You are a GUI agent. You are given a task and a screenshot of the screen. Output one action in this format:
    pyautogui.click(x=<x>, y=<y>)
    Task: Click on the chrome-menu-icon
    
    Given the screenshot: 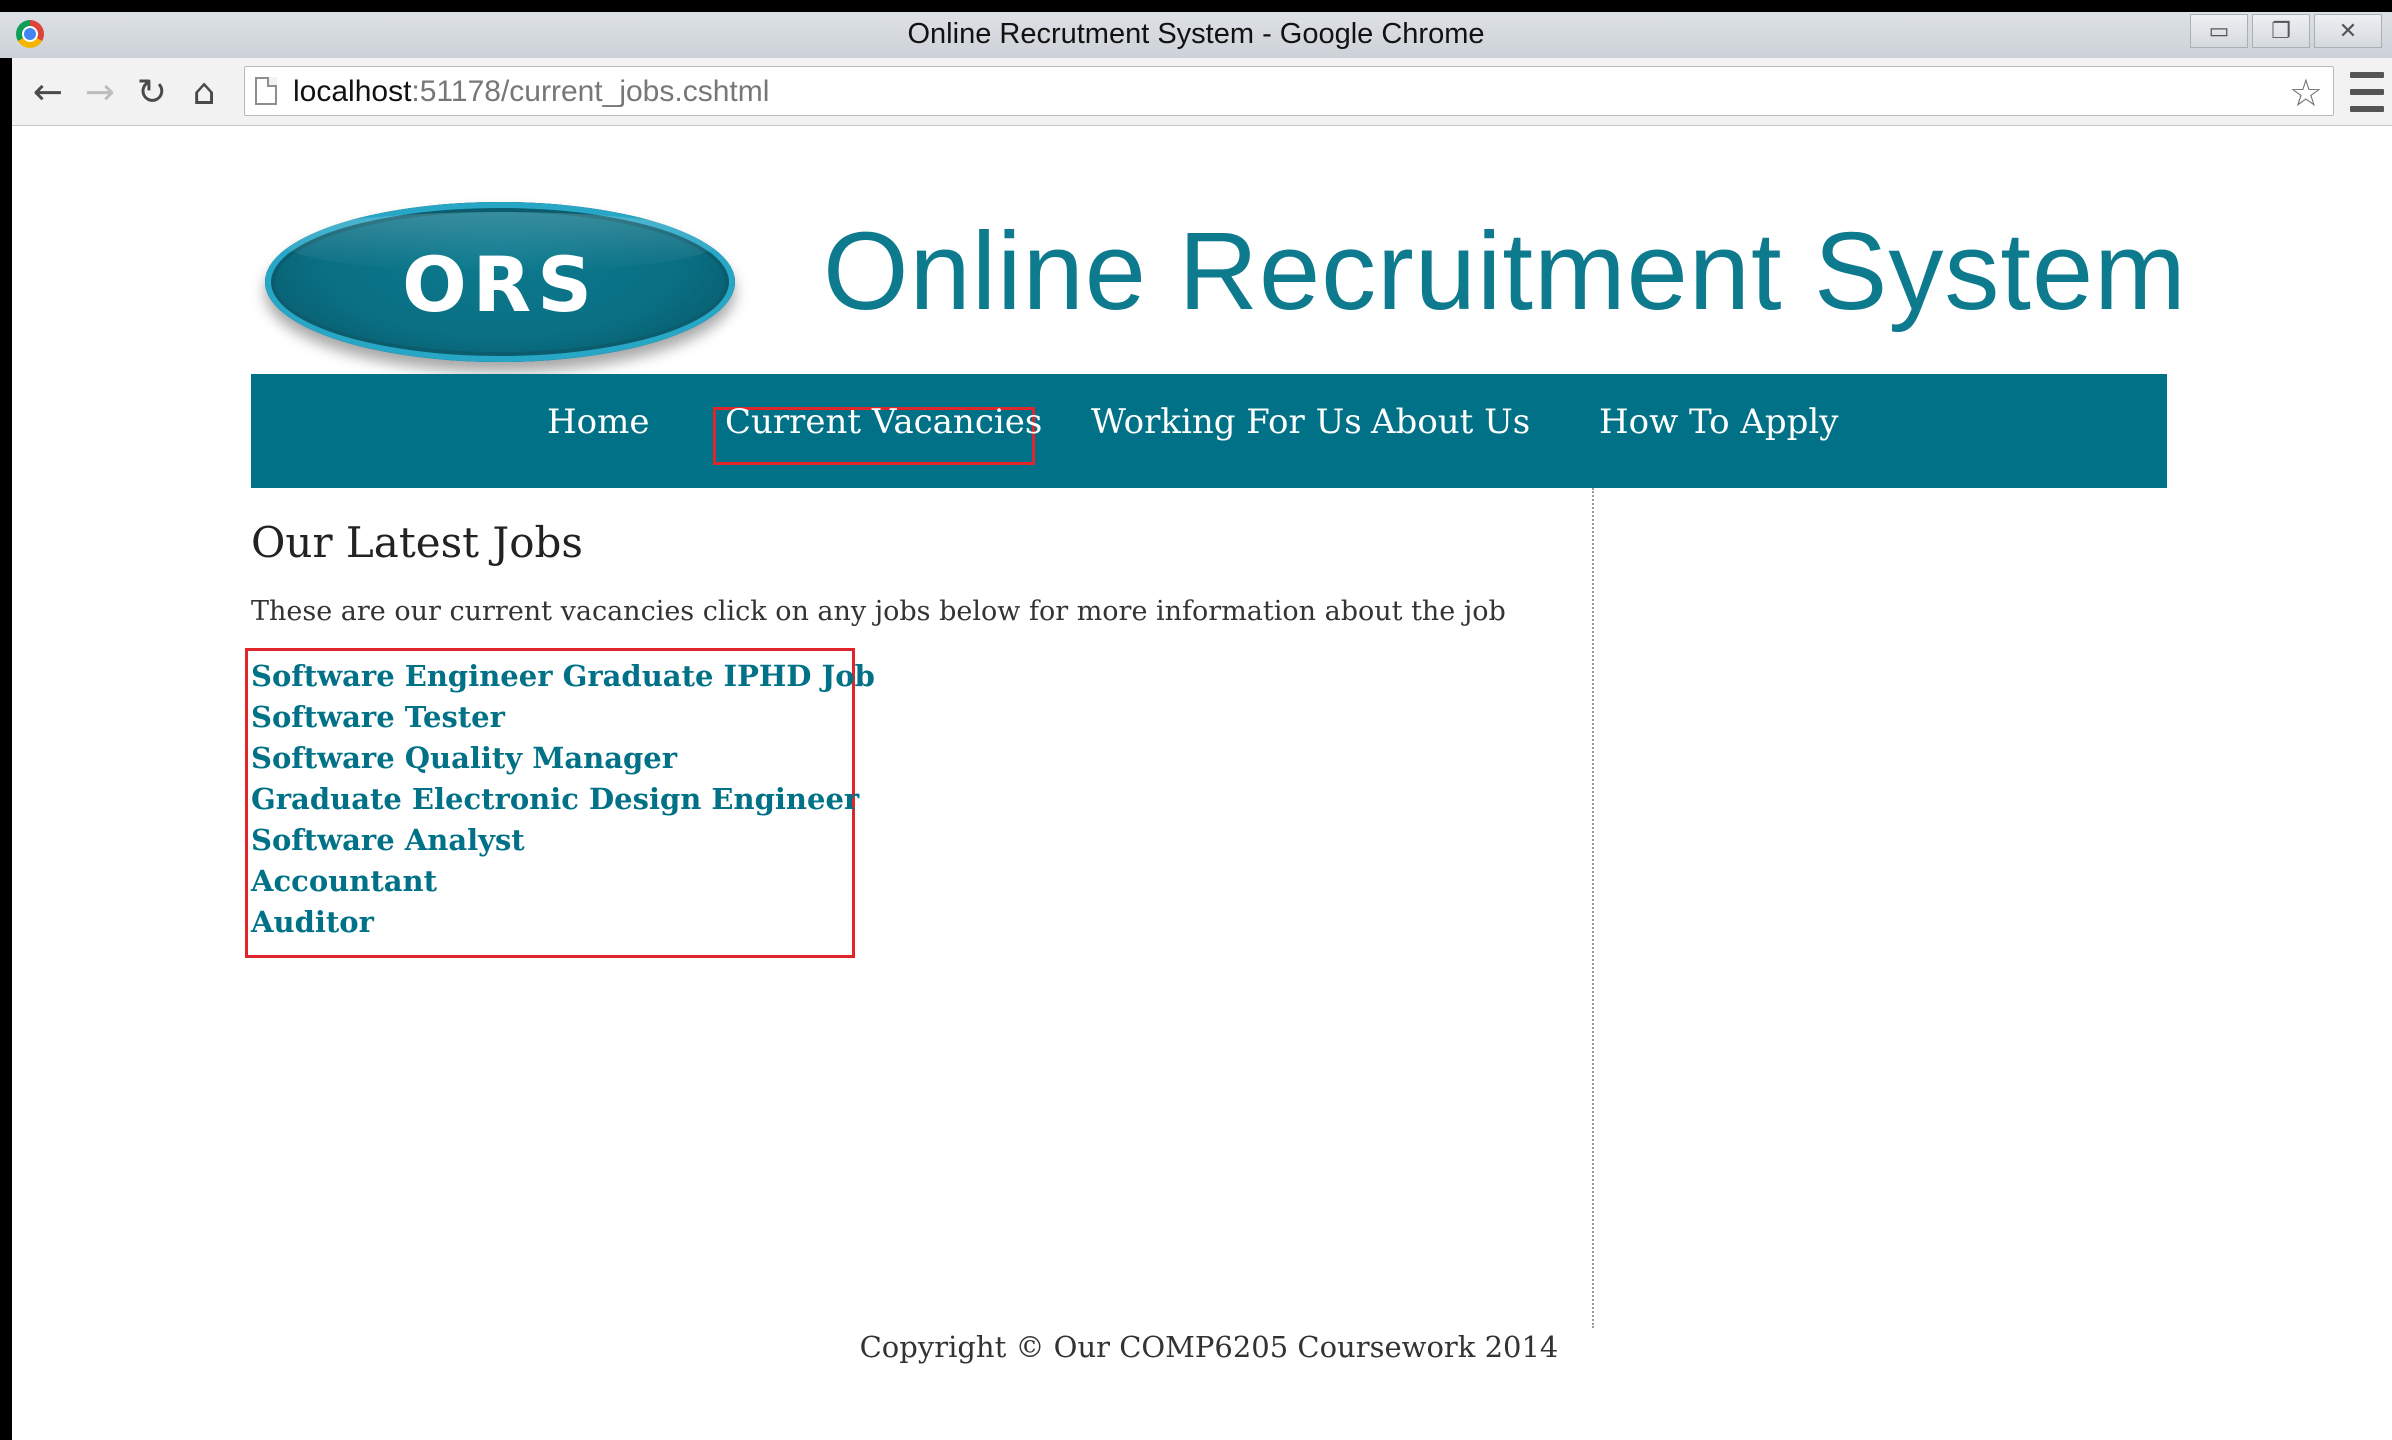 What is the action you would take?
    pyautogui.click(x=2367, y=92)
    